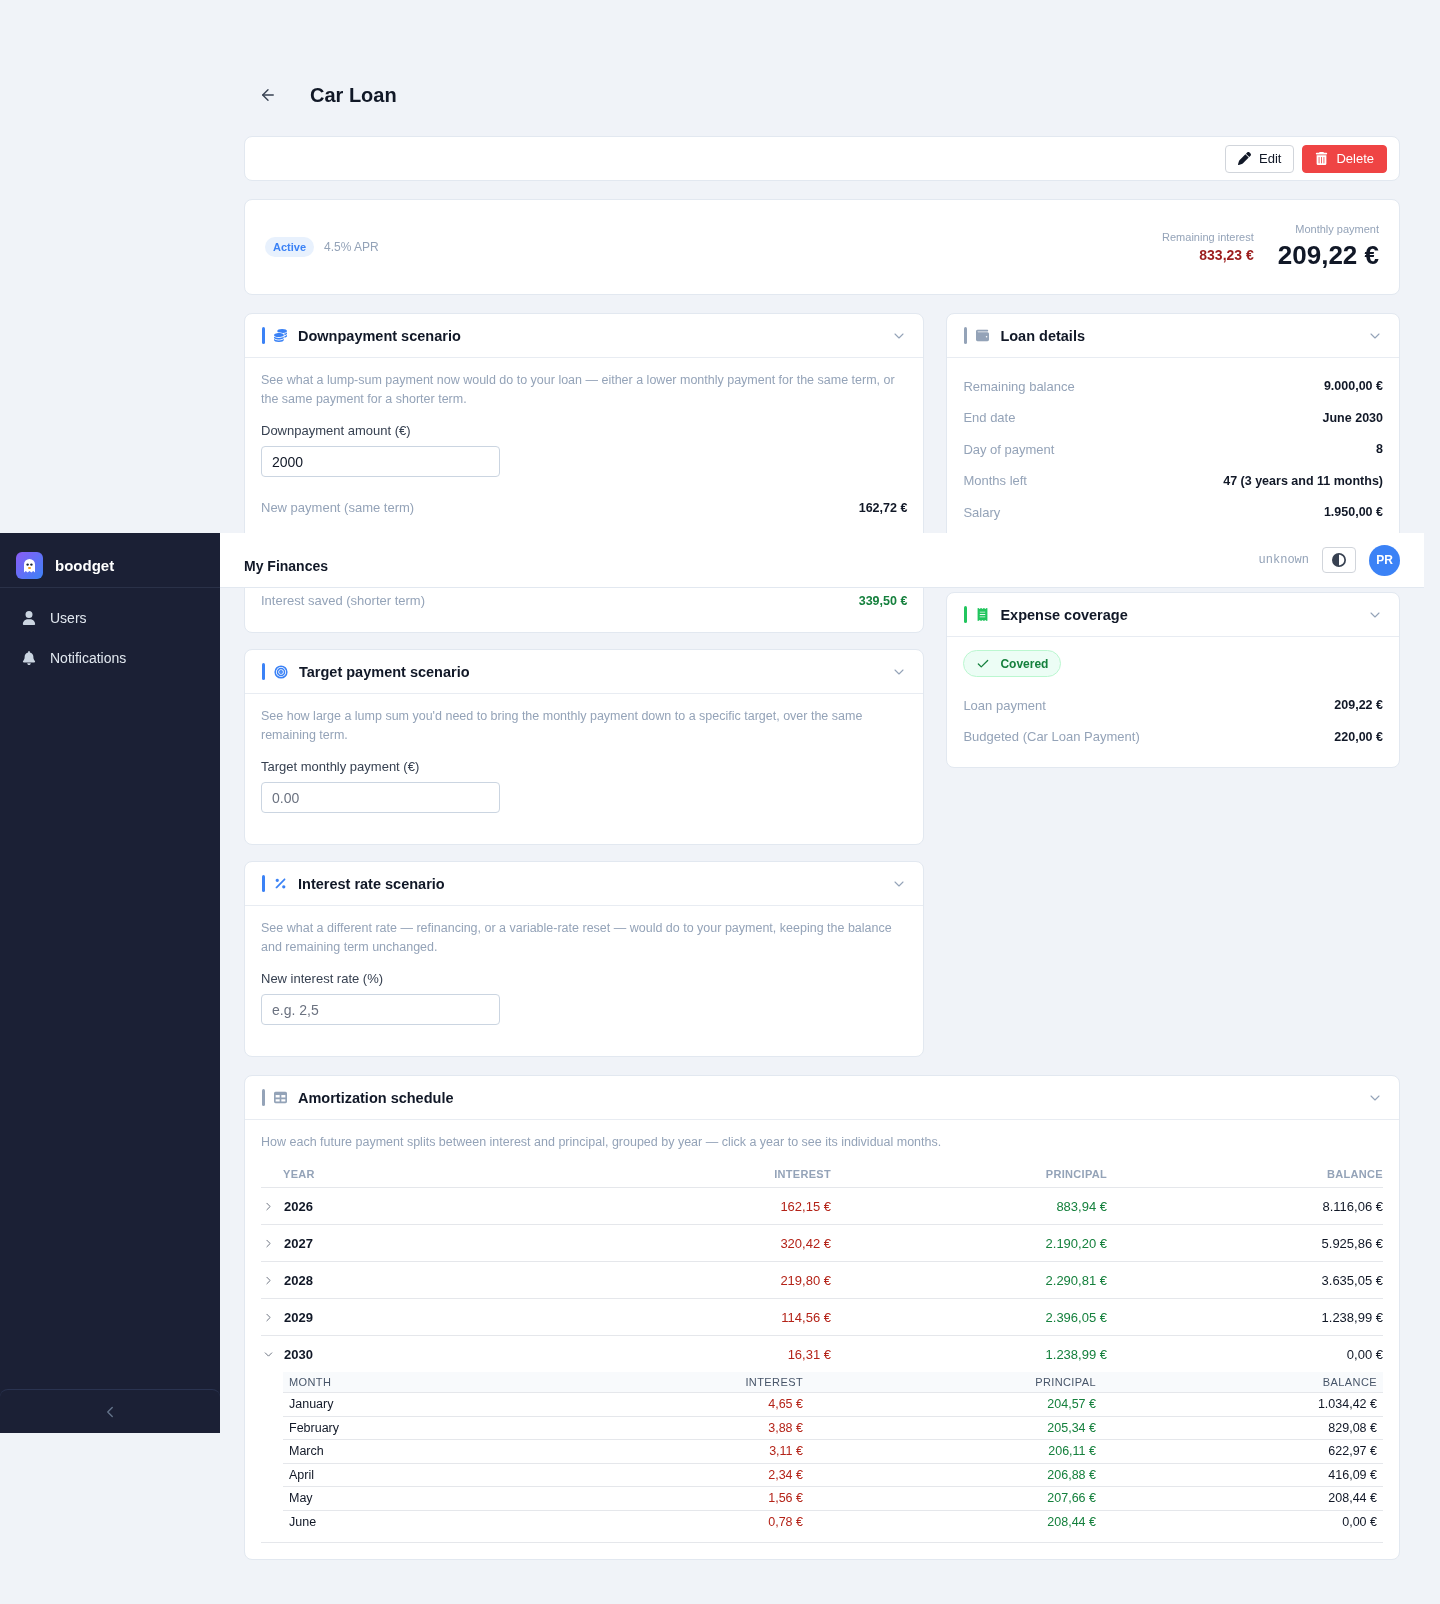 The width and height of the screenshot is (1440, 1604). Describe the element at coordinates (1351, 1243) in the screenshot. I see `table-cell-text: 5.925,86 €` at that location.